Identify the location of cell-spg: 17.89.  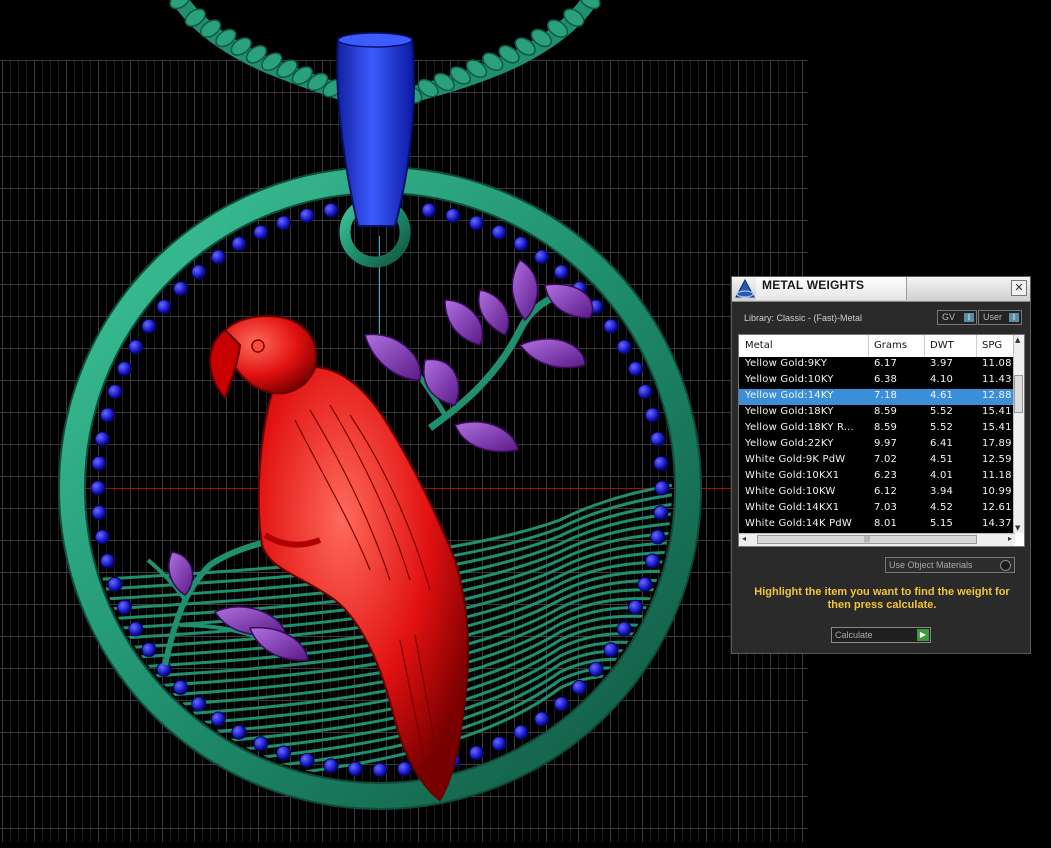
(997, 443).